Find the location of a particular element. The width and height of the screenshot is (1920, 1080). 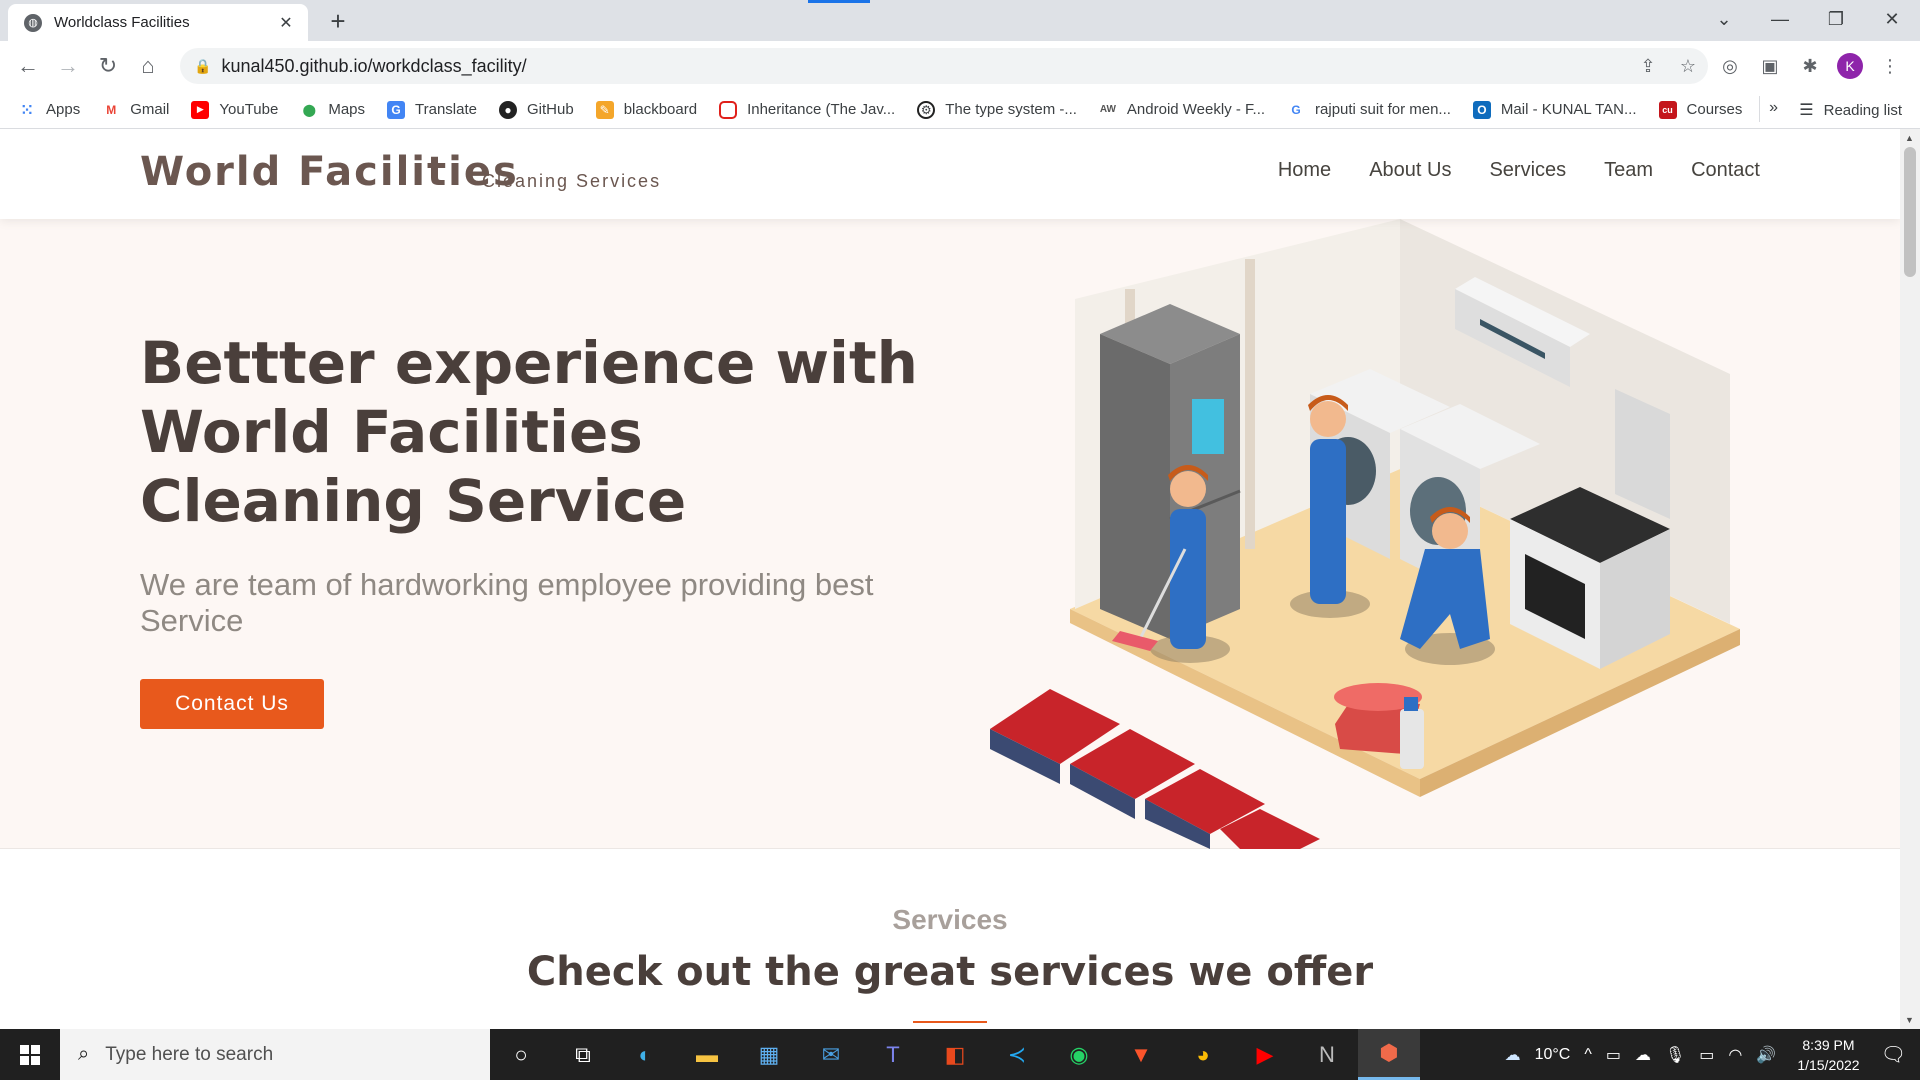

edge-icon: ◐ is located at coordinates (645, 1054).